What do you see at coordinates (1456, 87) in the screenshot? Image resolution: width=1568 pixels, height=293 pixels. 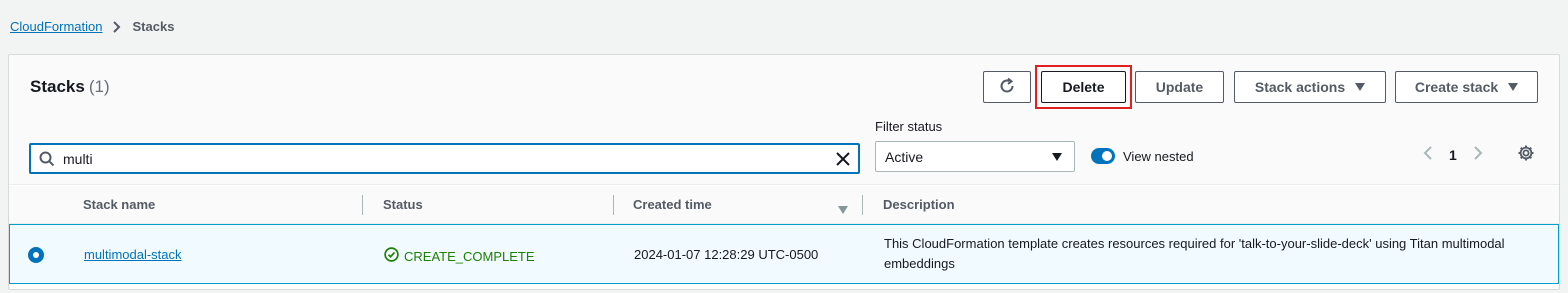 I see `create-stack-label: Create stack` at bounding box center [1456, 87].